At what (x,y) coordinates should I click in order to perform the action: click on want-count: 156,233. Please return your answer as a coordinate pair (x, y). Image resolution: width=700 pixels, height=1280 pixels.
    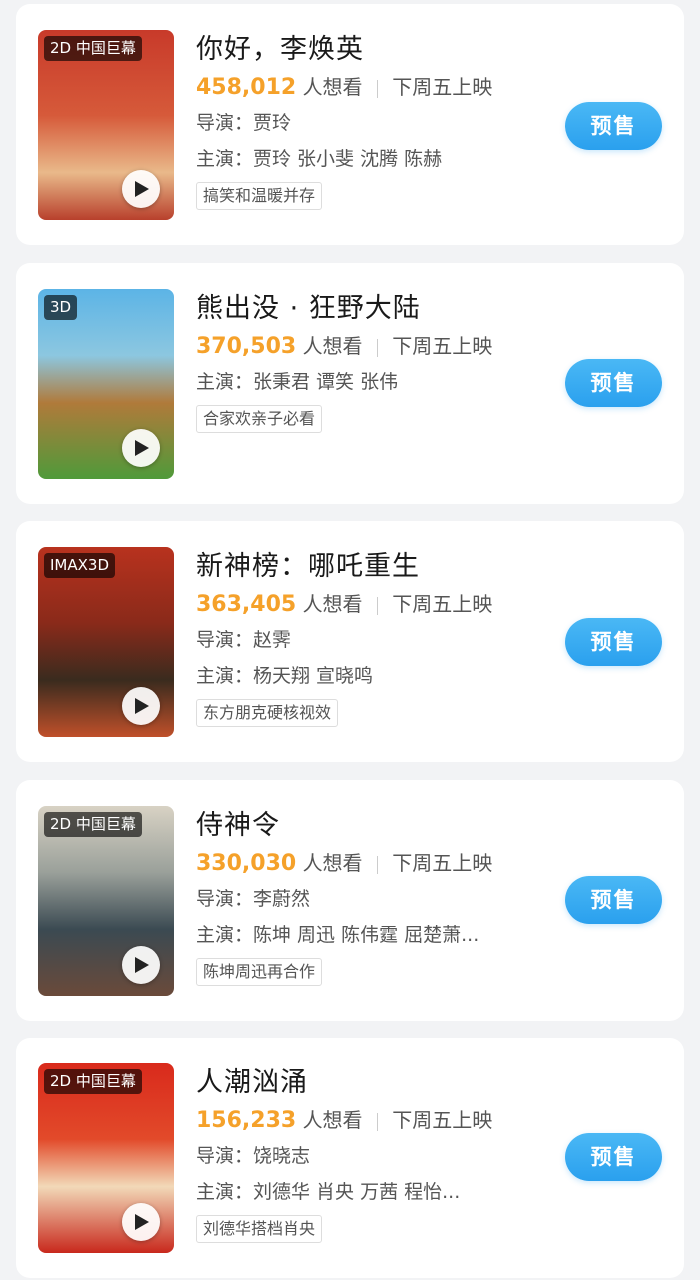
    Looking at the image, I should click on (246, 1120).